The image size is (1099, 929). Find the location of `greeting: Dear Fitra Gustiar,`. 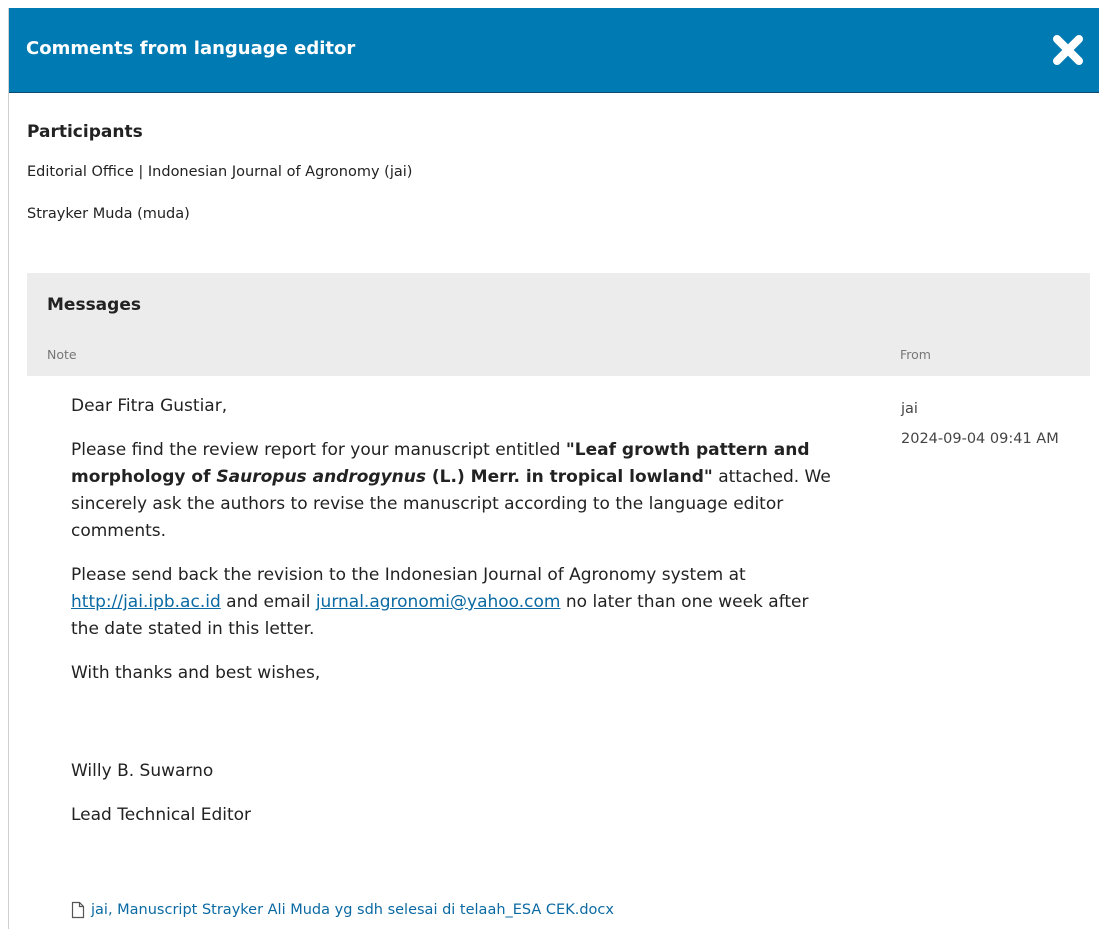

greeting: Dear Fitra Gustiar, is located at coordinates (149, 406).